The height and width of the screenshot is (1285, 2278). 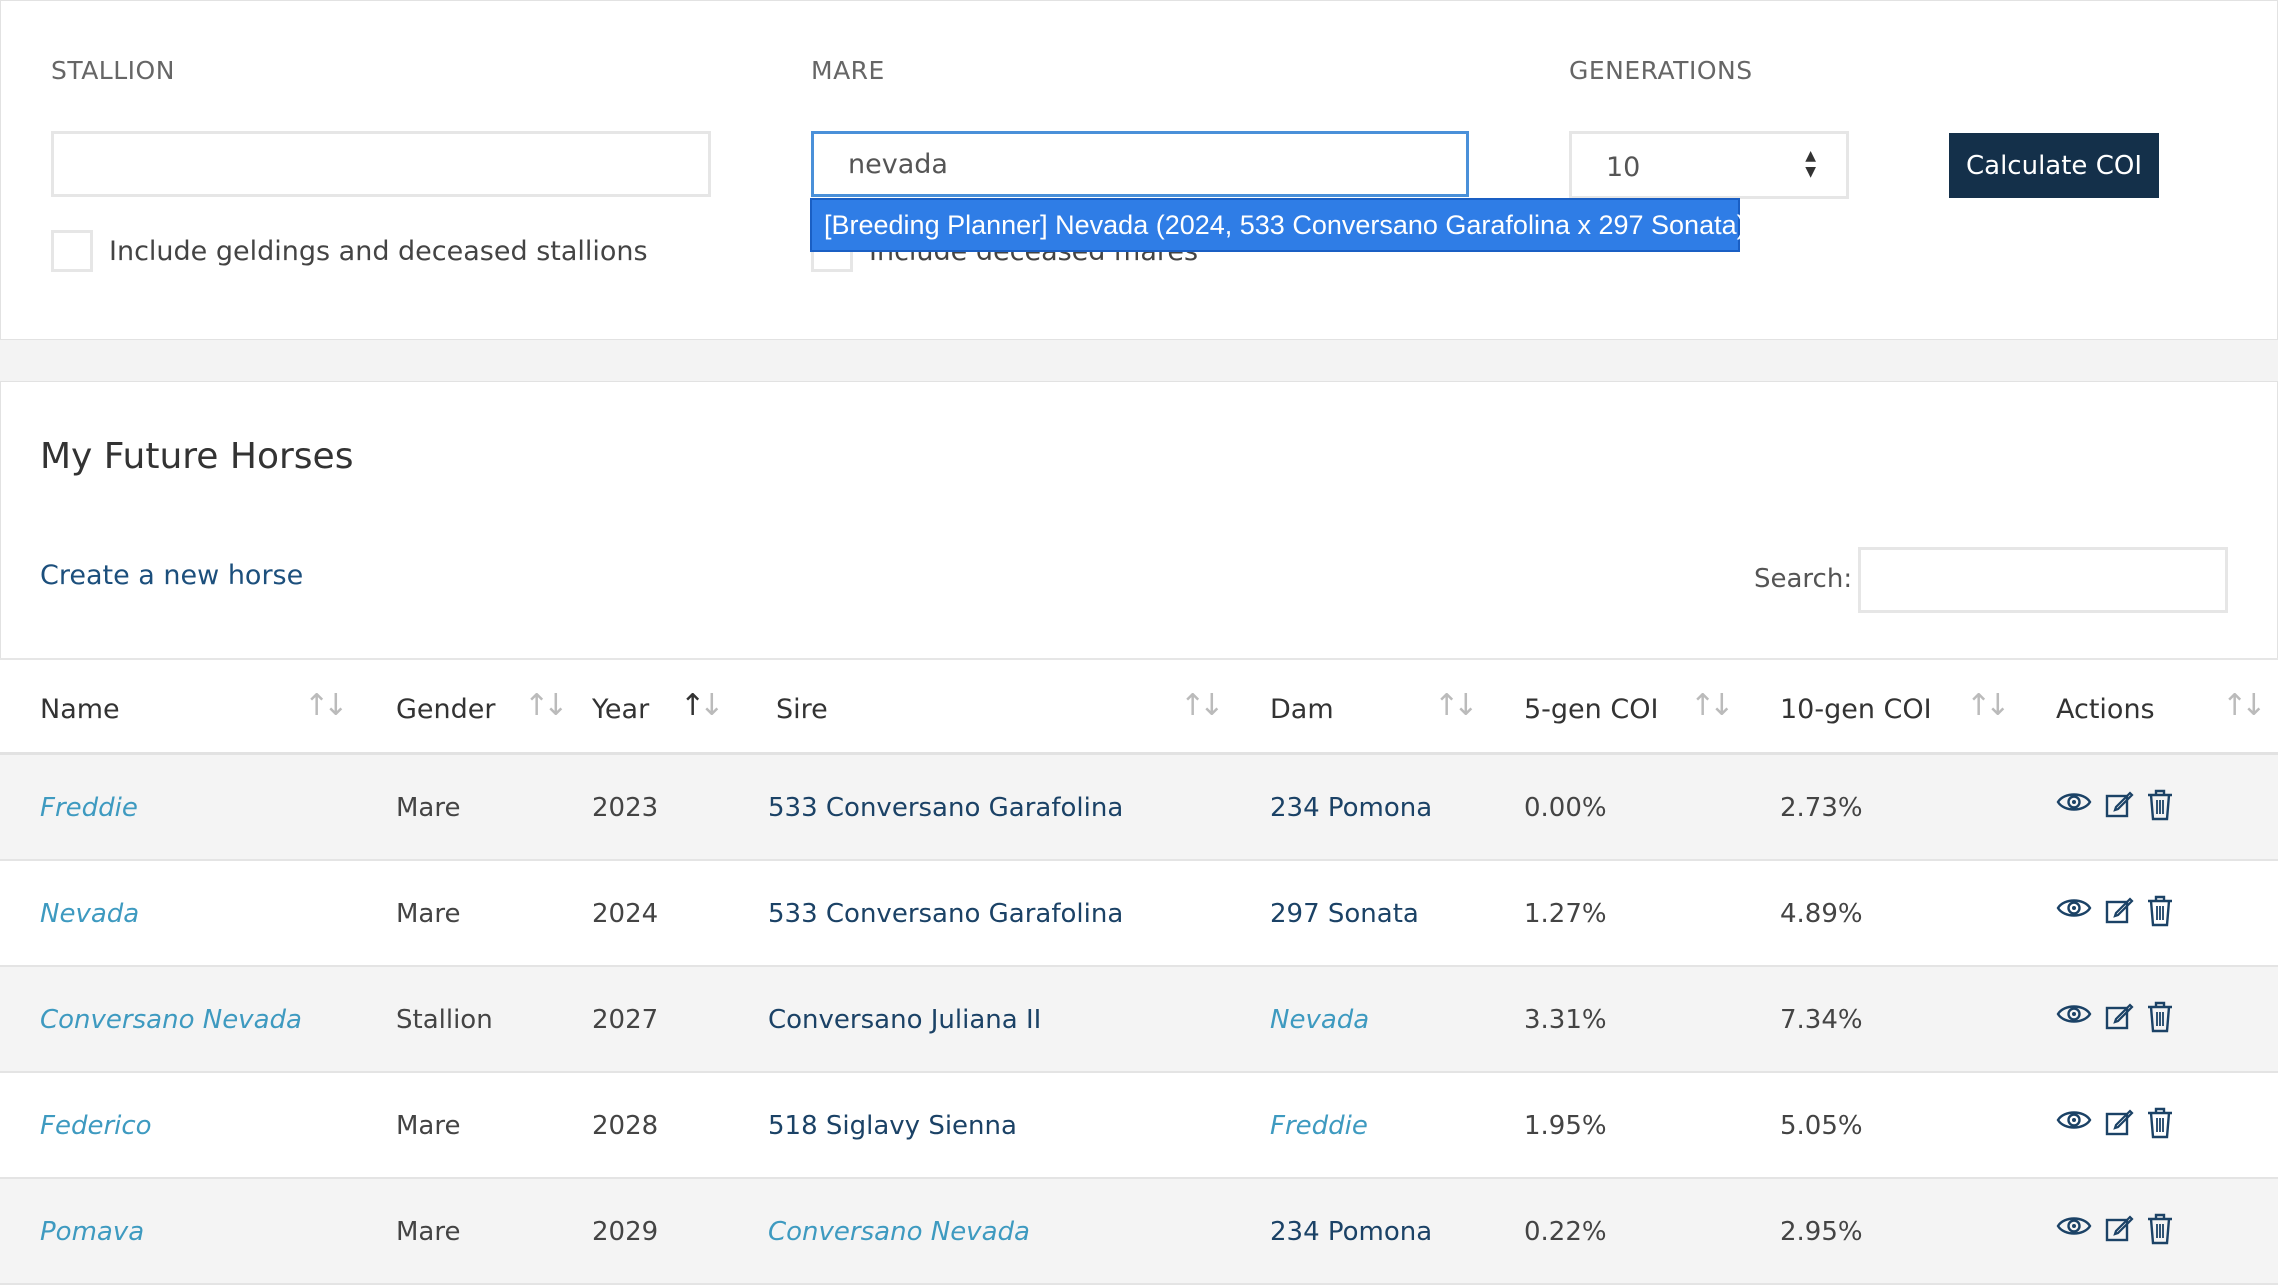 I want to click on horse-year: 2024, so click(x=625, y=914).